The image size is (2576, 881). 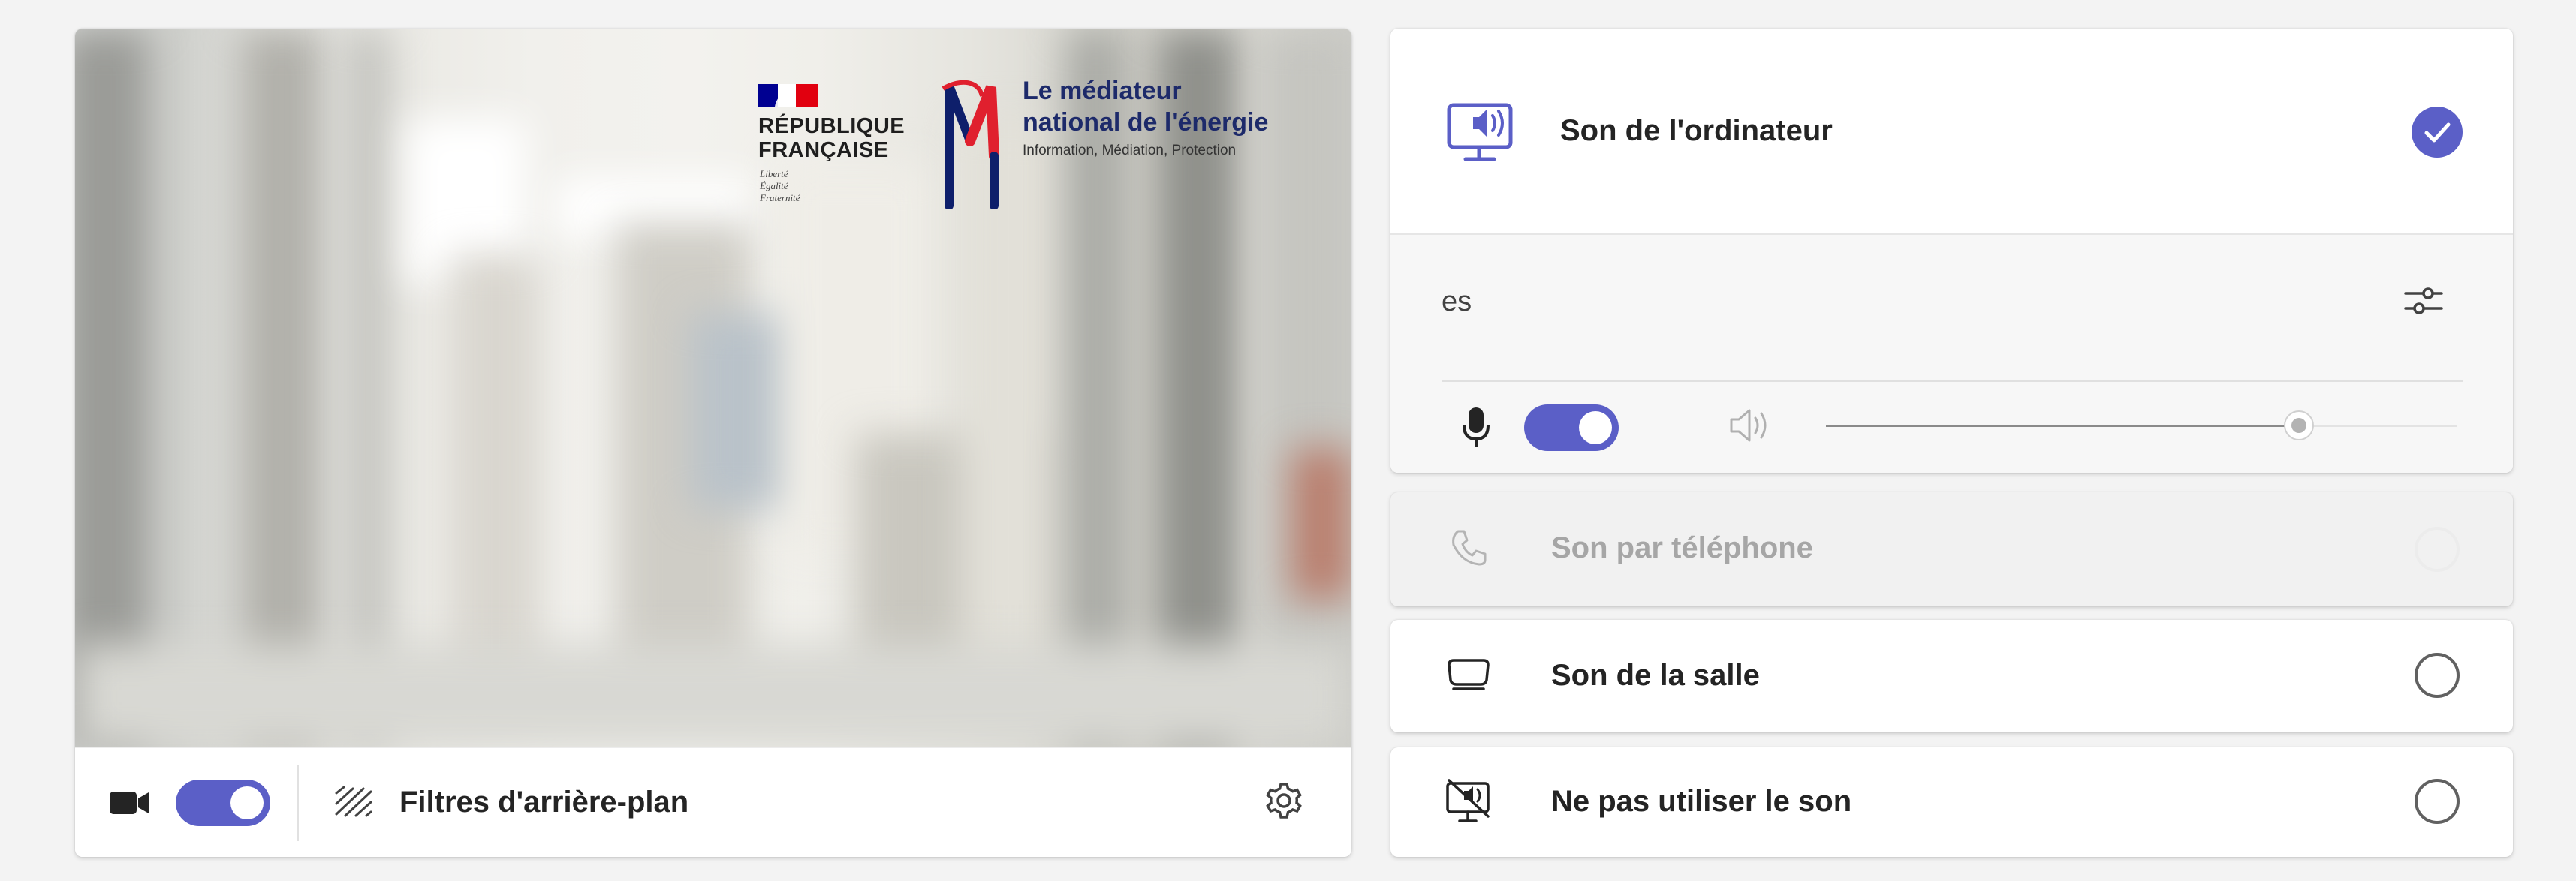 What do you see at coordinates (774, 185) in the screenshot?
I see `motto-line2: Égalité` at bounding box center [774, 185].